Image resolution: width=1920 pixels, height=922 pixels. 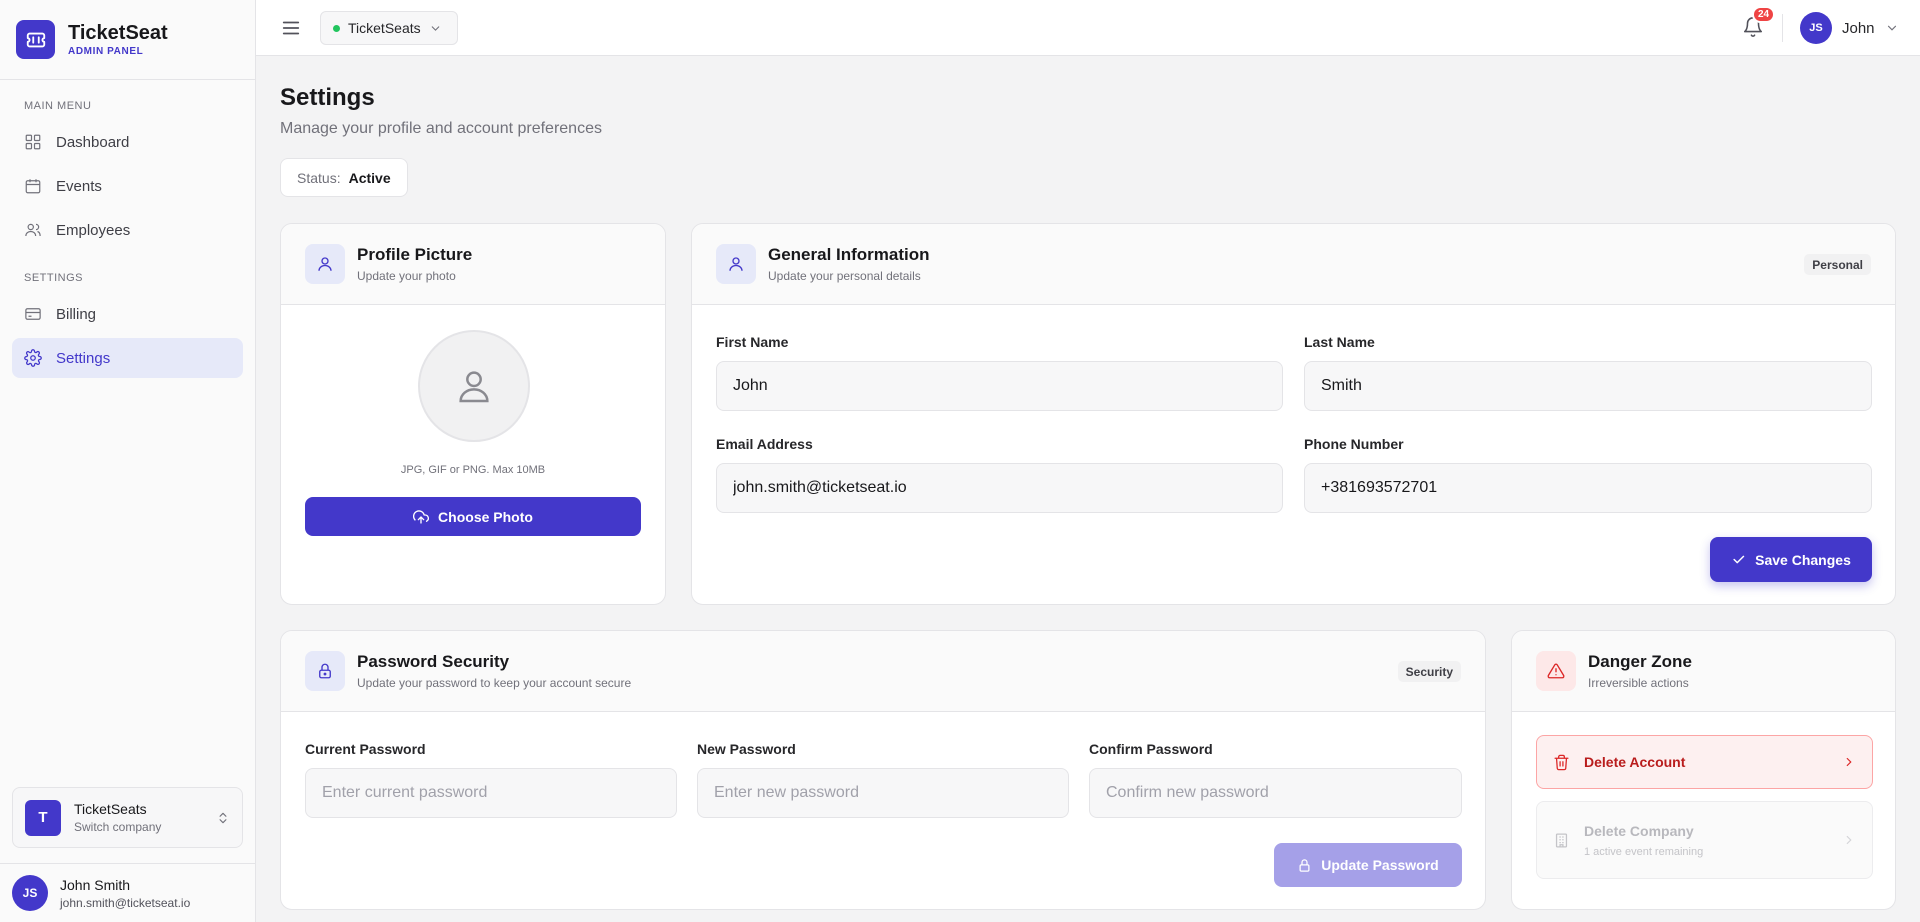 What do you see at coordinates (35, 39) in the screenshot?
I see `ticket-logo-icon` at bounding box center [35, 39].